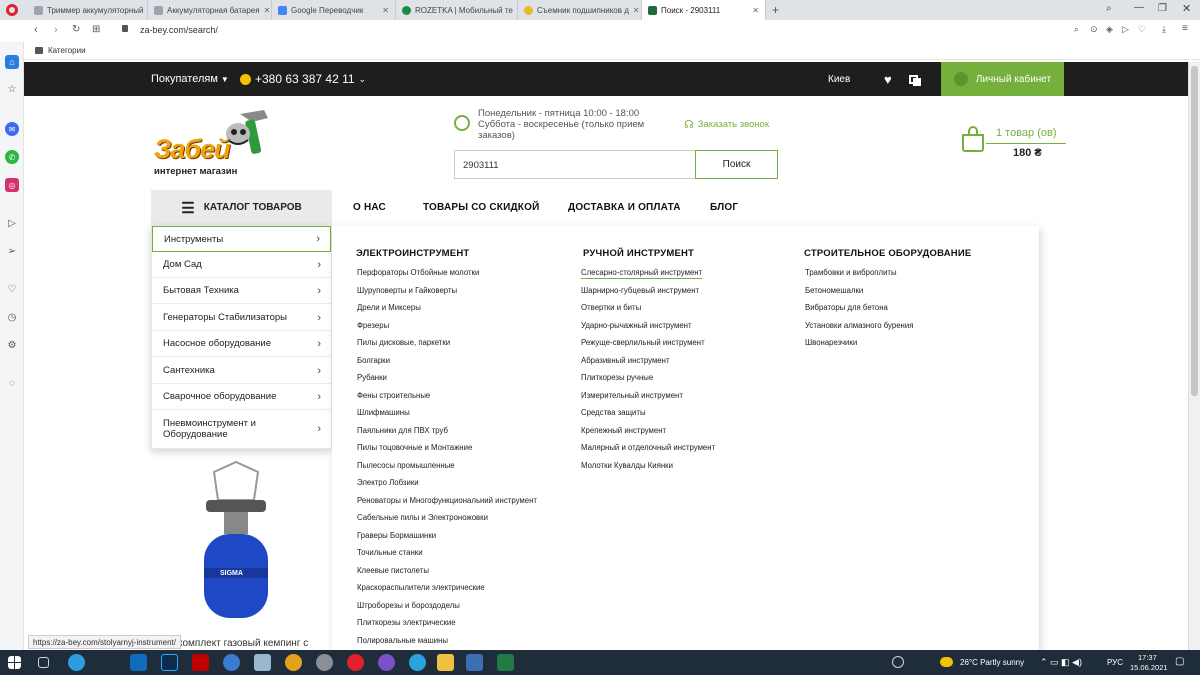 Image resolution: width=1200 pixels, height=675 pixels. I want to click on windows-start-icon, so click(14, 662).